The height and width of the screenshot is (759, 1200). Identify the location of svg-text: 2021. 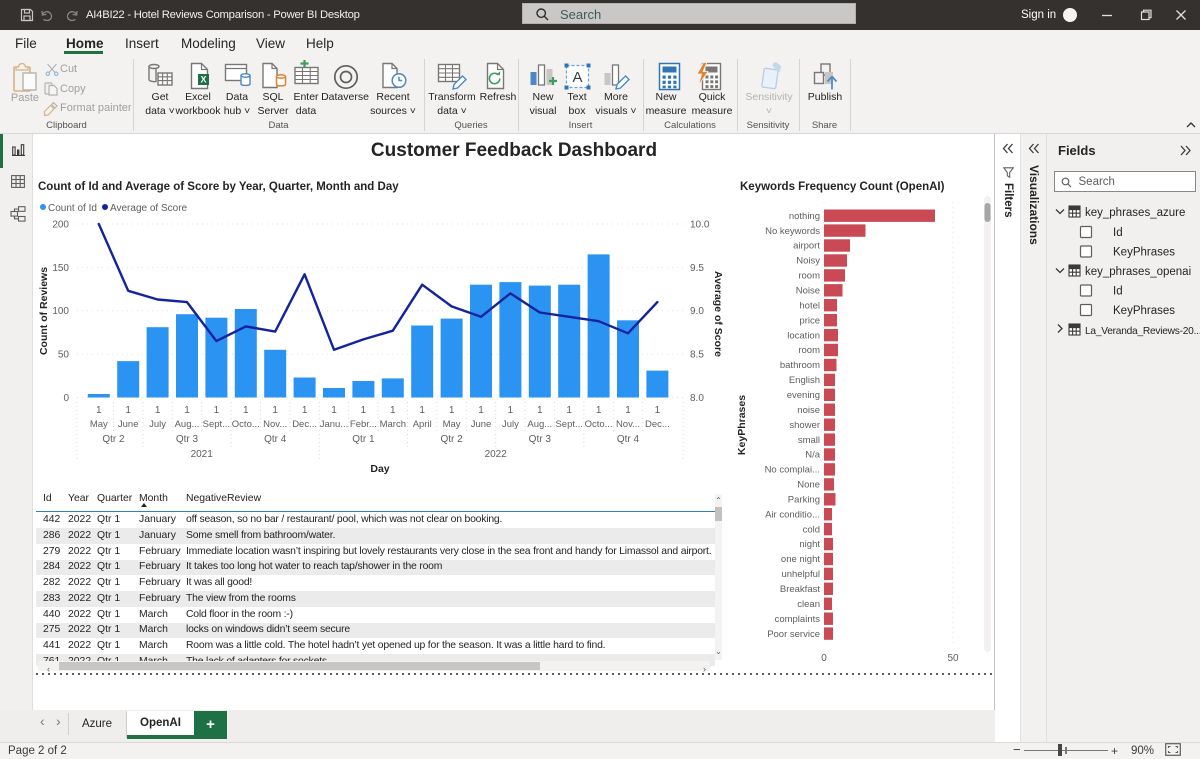
(202, 454).